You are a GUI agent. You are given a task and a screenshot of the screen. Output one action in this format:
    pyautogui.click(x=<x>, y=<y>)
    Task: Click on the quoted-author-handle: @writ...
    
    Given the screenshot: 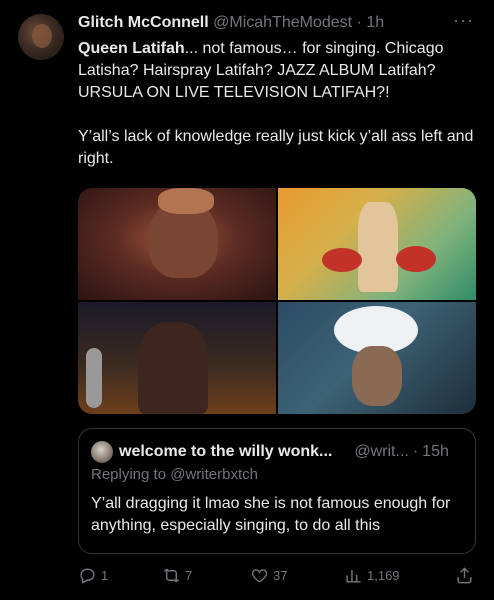 What is the action you would take?
    pyautogui.click(x=381, y=451)
    